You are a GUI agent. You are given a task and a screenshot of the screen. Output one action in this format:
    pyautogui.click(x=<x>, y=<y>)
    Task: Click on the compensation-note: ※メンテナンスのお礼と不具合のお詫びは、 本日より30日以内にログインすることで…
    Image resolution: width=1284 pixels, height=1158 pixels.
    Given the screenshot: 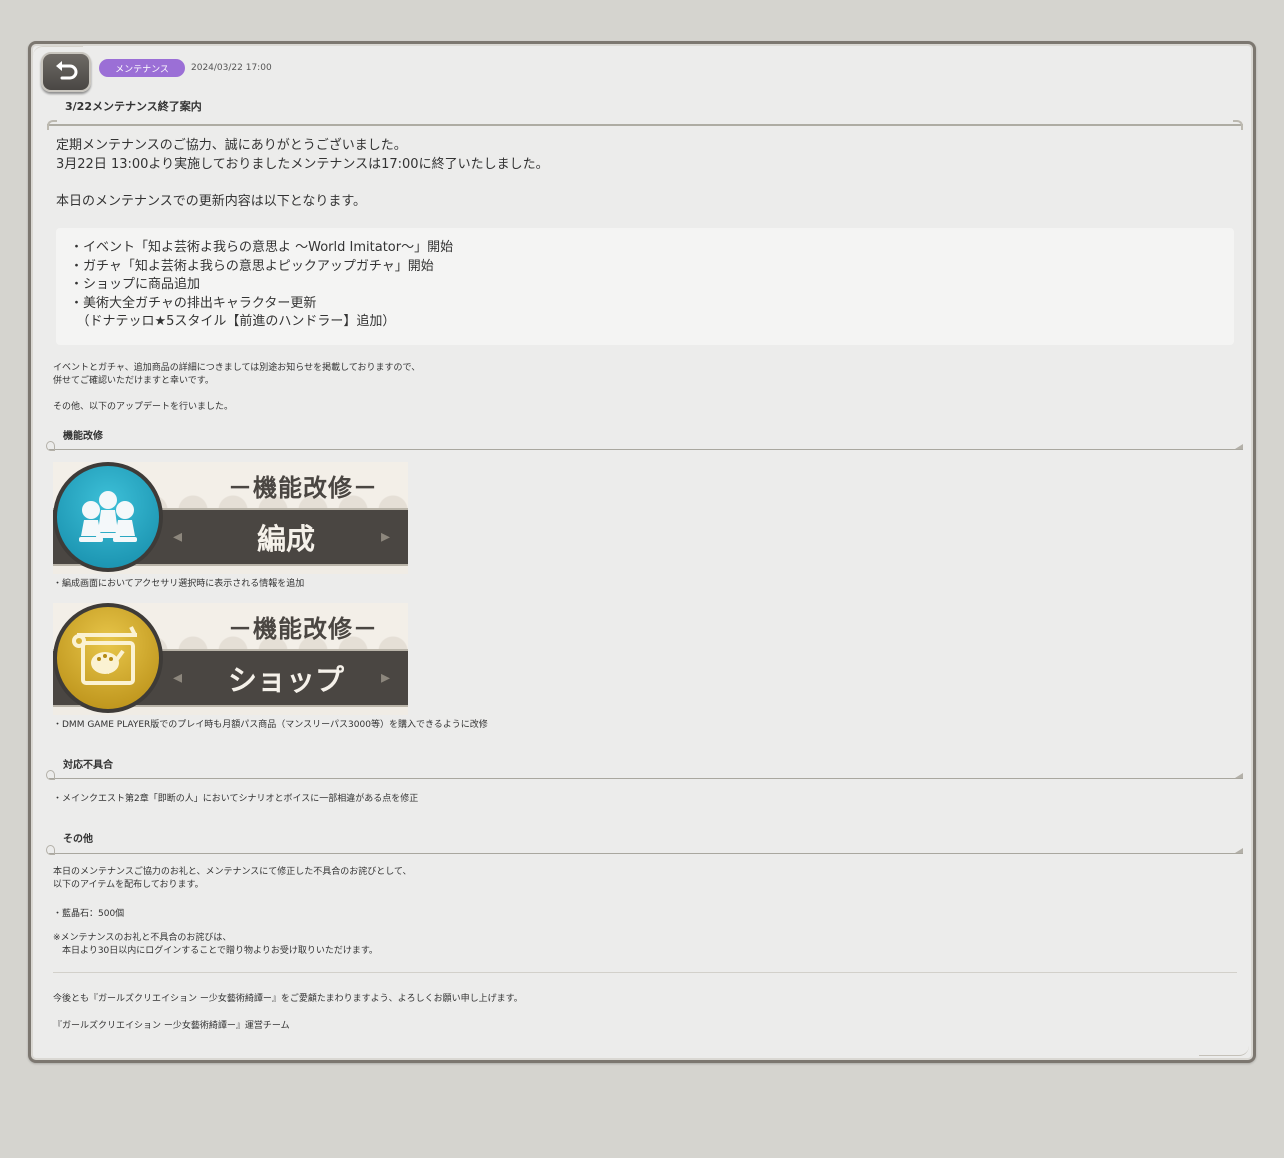 What is the action you would take?
    pyautogui.click(x=215, y=945)
    